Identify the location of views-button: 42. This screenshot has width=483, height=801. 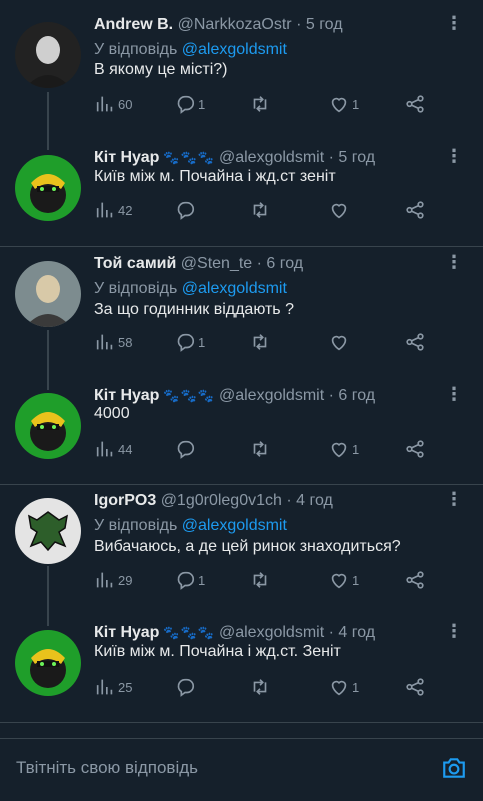
(113, 210).